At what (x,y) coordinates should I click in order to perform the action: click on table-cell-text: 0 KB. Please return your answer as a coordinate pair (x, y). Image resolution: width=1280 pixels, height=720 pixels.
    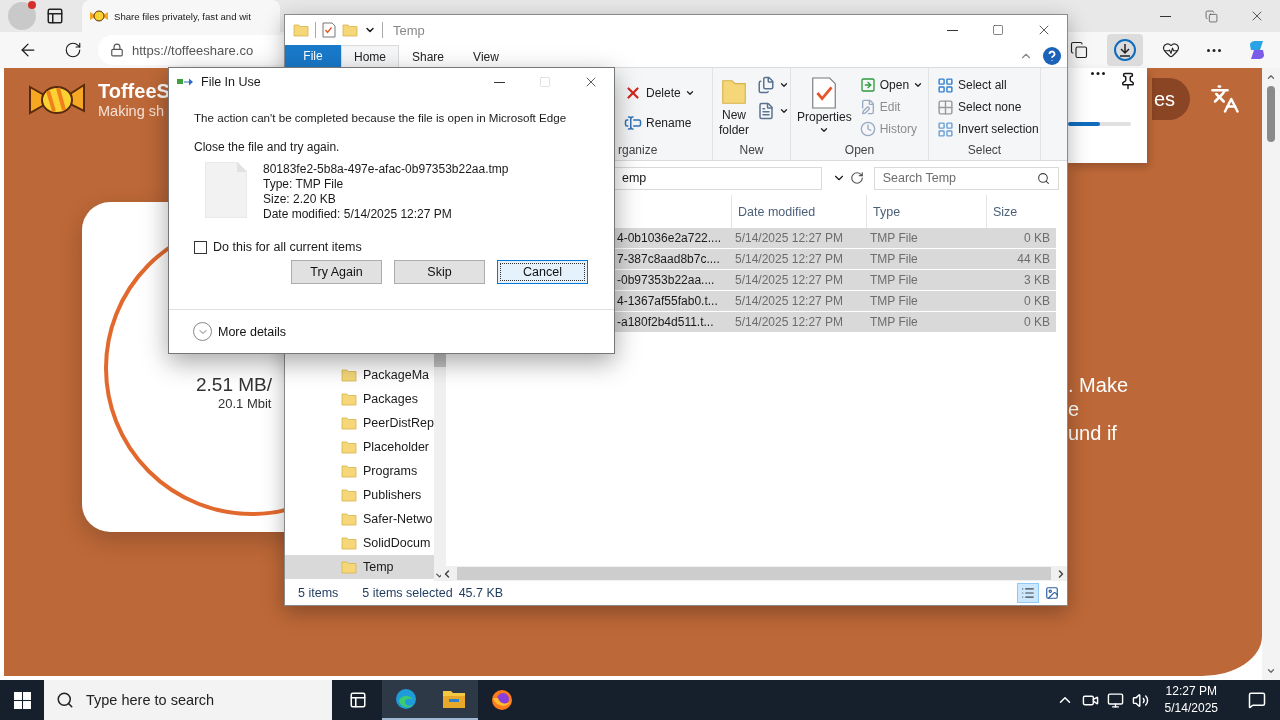
    Looking at the image, I should click on (1037, 322).